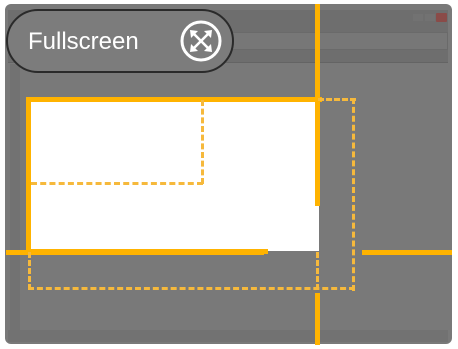  Describe the element at coordinates (337, 99) in the screenshot. I see `snap-zone-large-top` at that location.